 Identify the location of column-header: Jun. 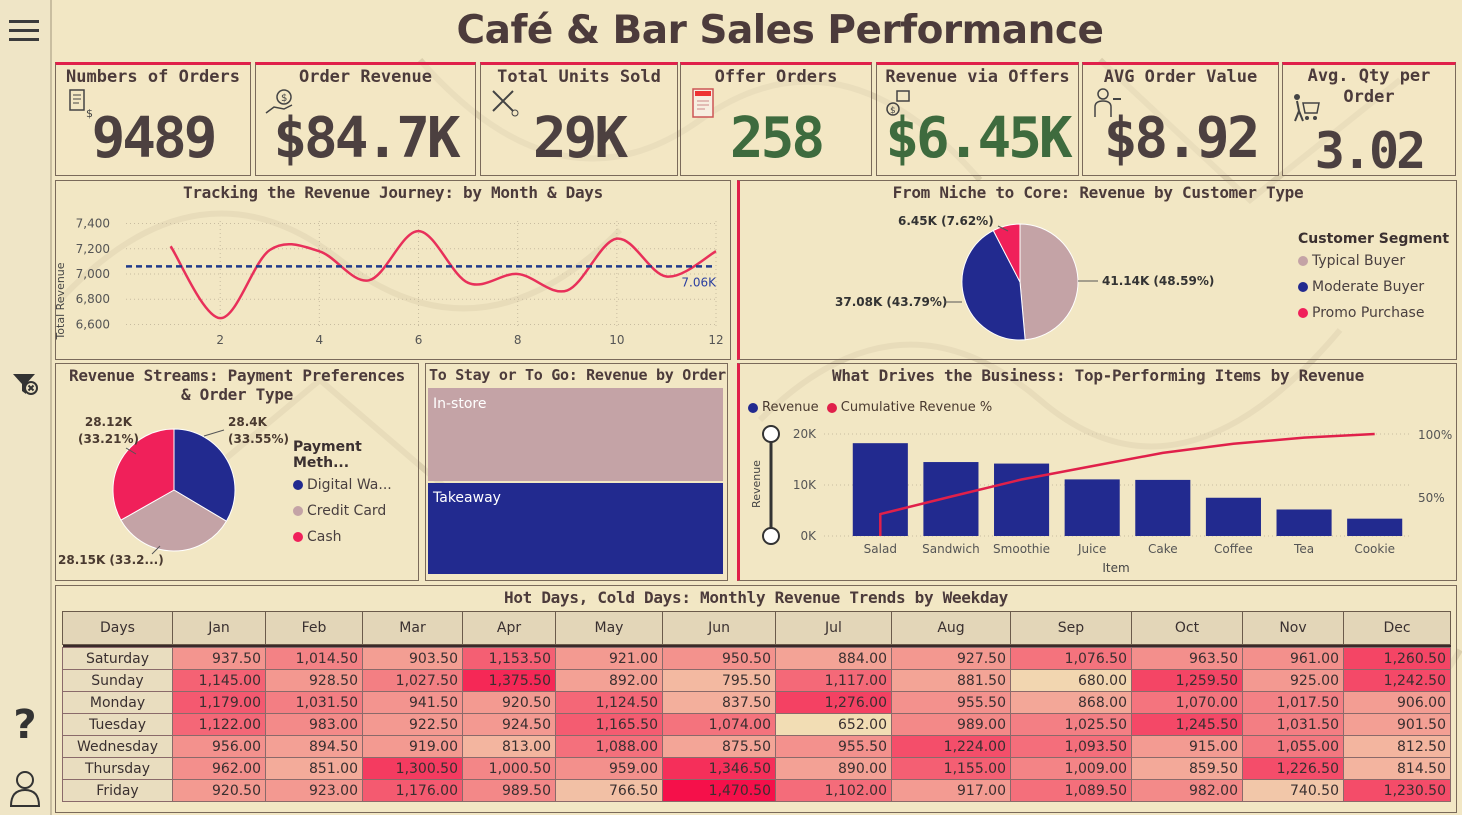
(719, 628).